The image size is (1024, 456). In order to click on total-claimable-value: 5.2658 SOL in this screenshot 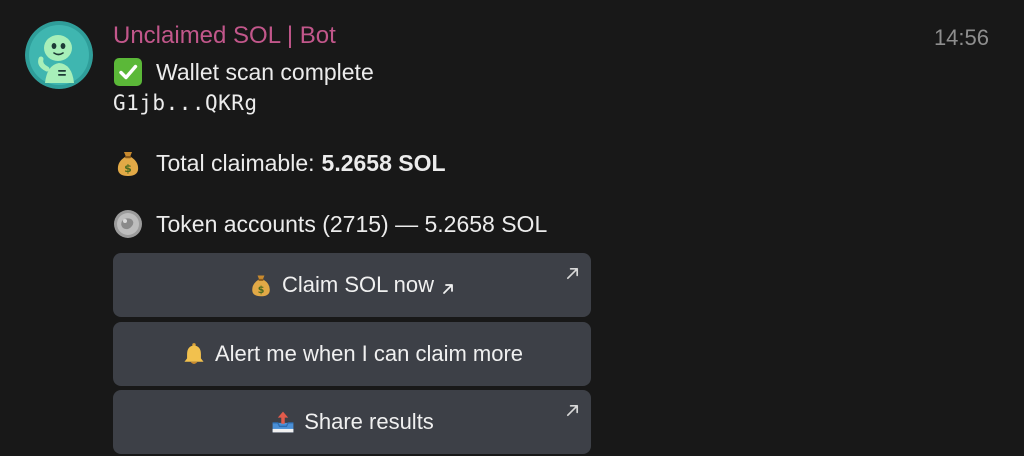, I will do `click(383, 162)`.